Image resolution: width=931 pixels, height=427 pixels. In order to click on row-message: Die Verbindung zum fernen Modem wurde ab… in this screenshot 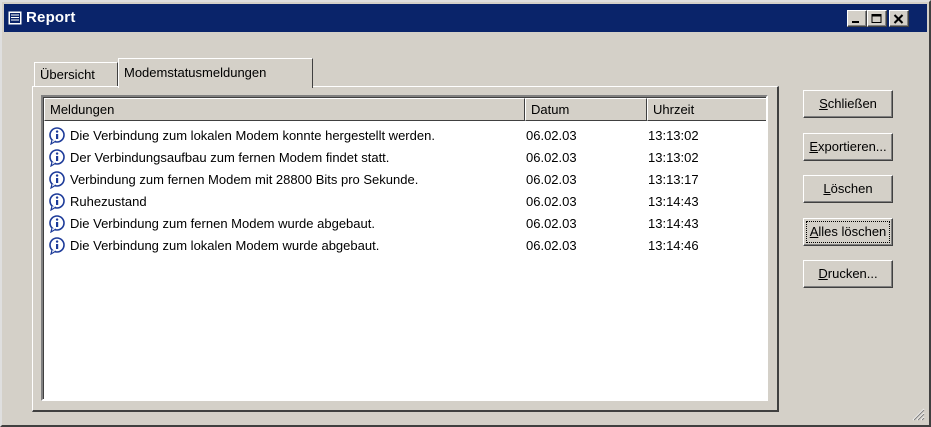, I will do `click(222, 223)`.